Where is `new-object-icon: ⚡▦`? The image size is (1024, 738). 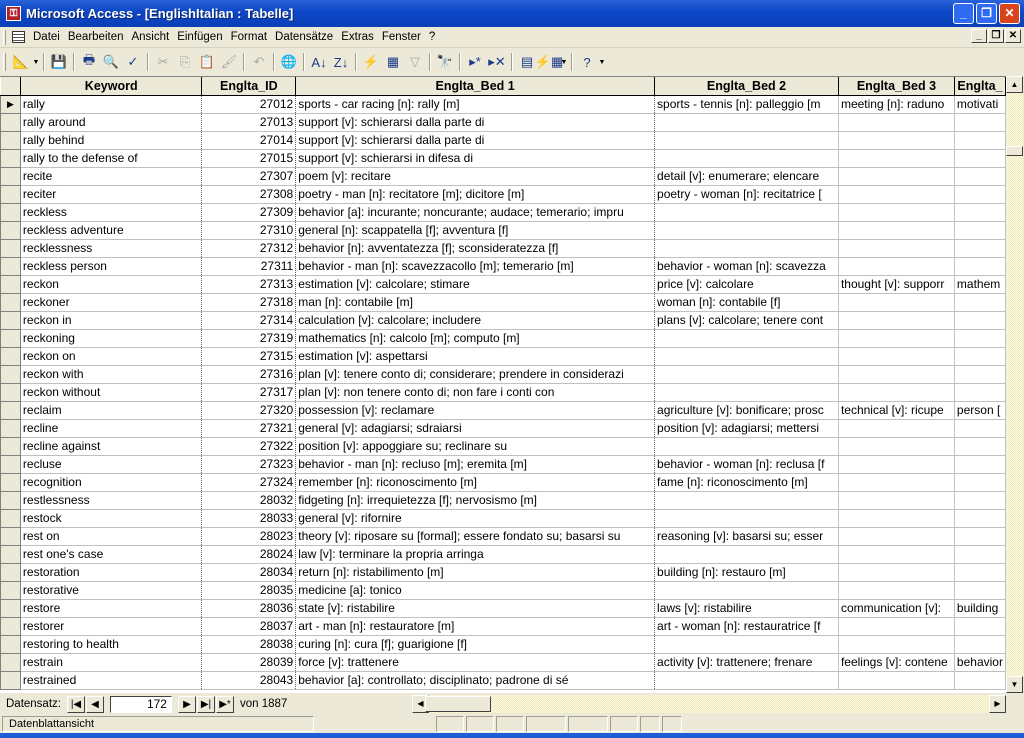 new-object-icon: ⚡▦ is located at coordinates (549, 62).